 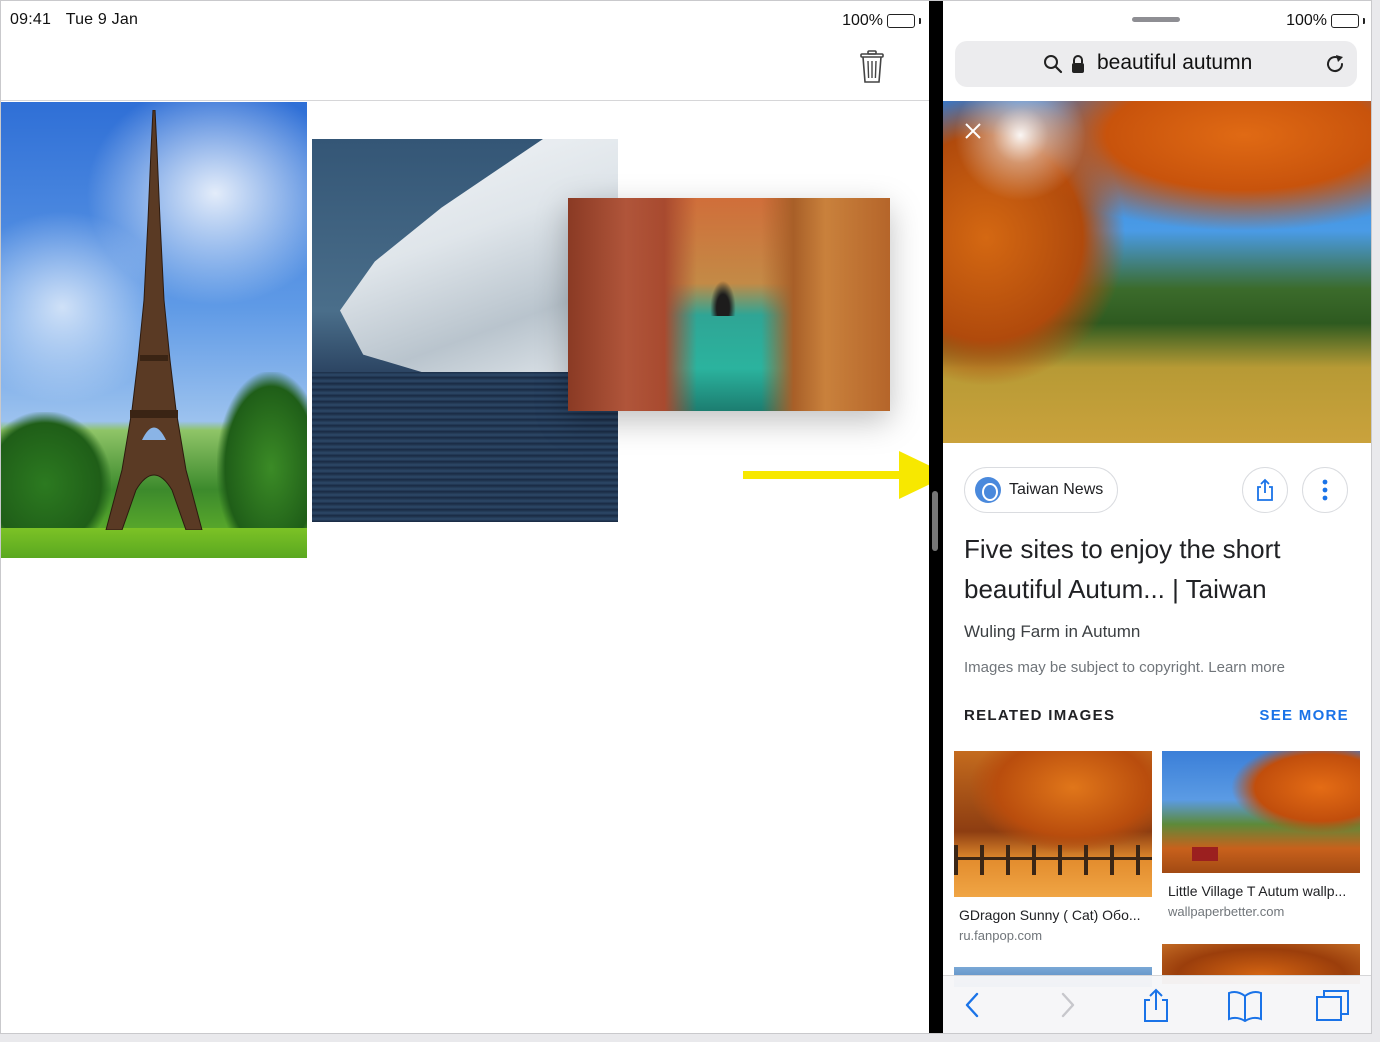 What do you see at coordinates (1175, 62) in the screenshot?
I see `address-text: beautiful autumn` at bounding box center [1175, 62].